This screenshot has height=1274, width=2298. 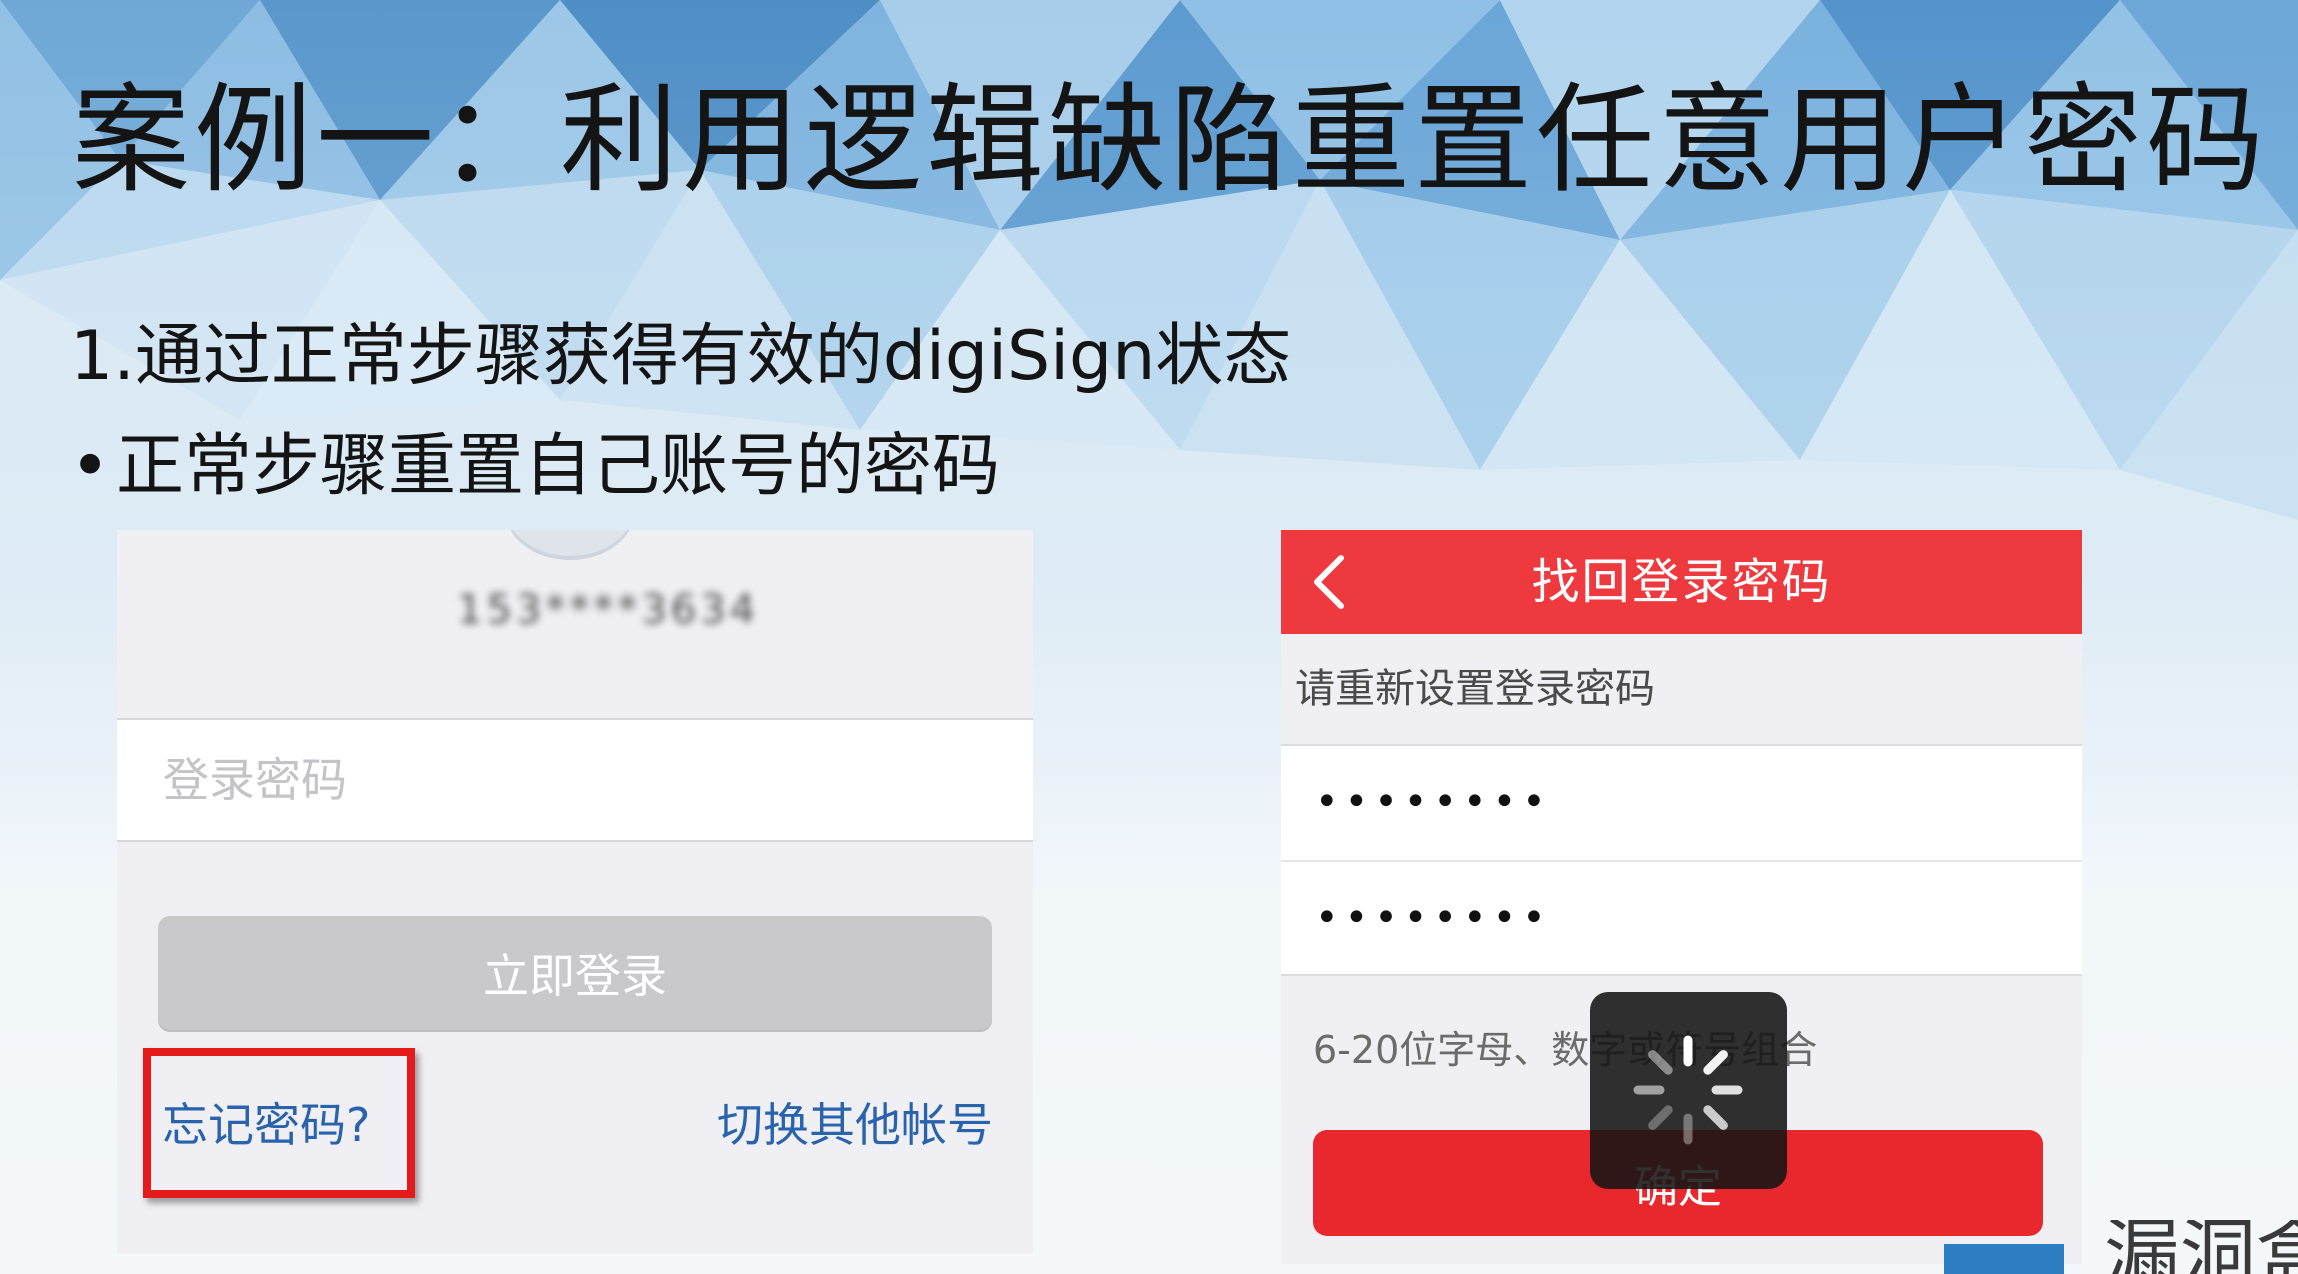 What do you see at coordinates (558, 466) in the screenshot?
I see `bullet-text: 正常步骤重置自己账号的密码` at bounding box center [558, 466].